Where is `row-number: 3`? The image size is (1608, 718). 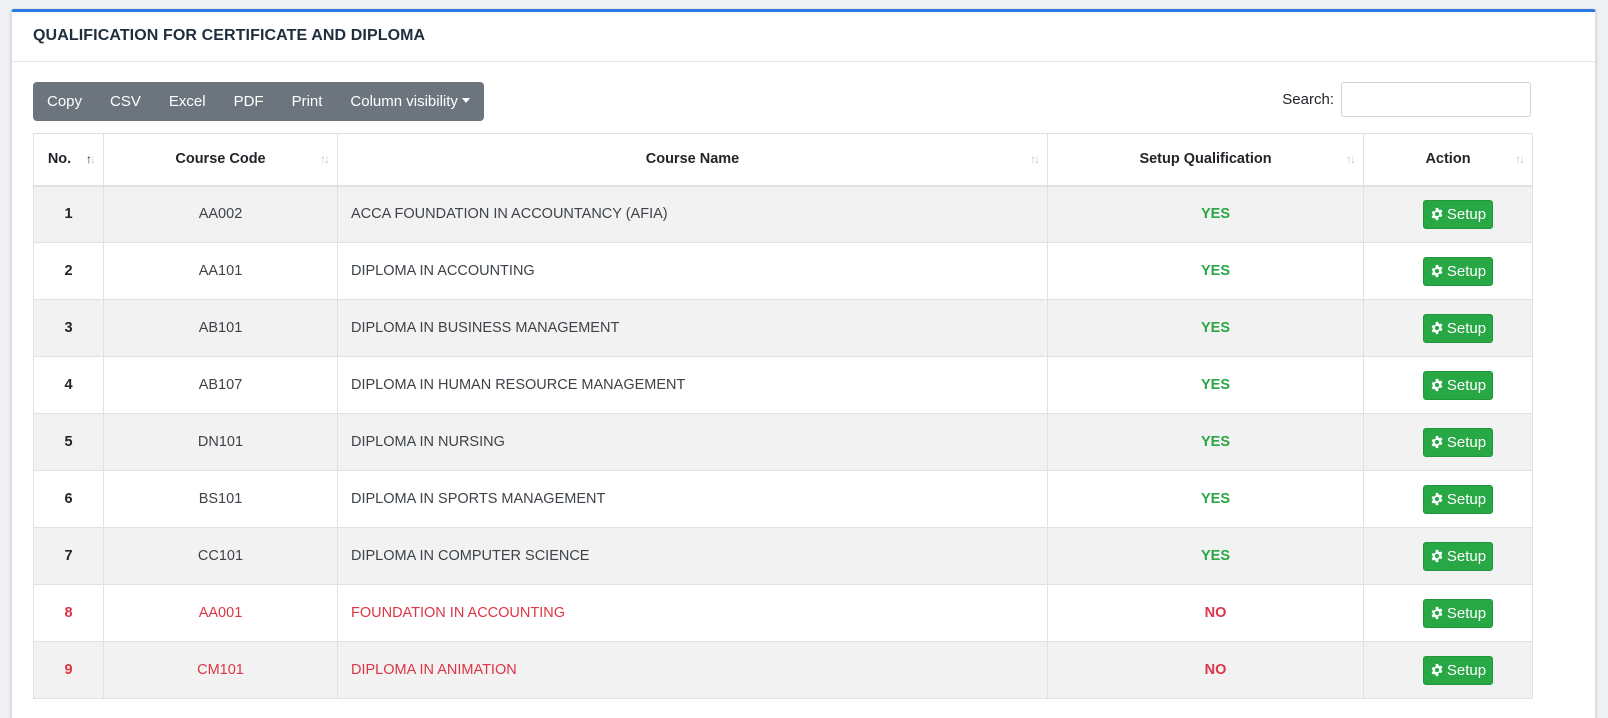 row-number: 3 is located at coordinates (68, 328).